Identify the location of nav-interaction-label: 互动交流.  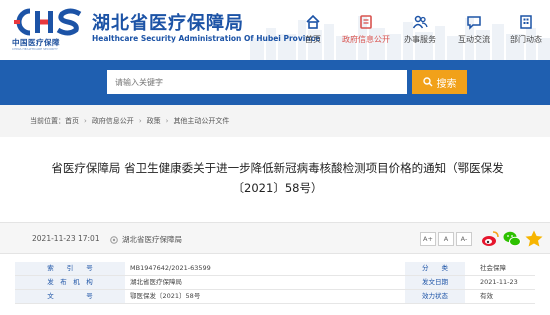
(474, 39).